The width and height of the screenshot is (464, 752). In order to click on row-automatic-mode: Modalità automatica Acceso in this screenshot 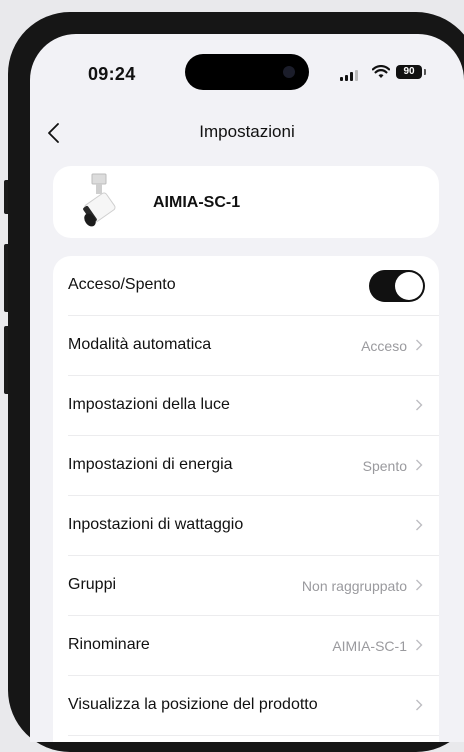, I will do `click(246, 346)`.